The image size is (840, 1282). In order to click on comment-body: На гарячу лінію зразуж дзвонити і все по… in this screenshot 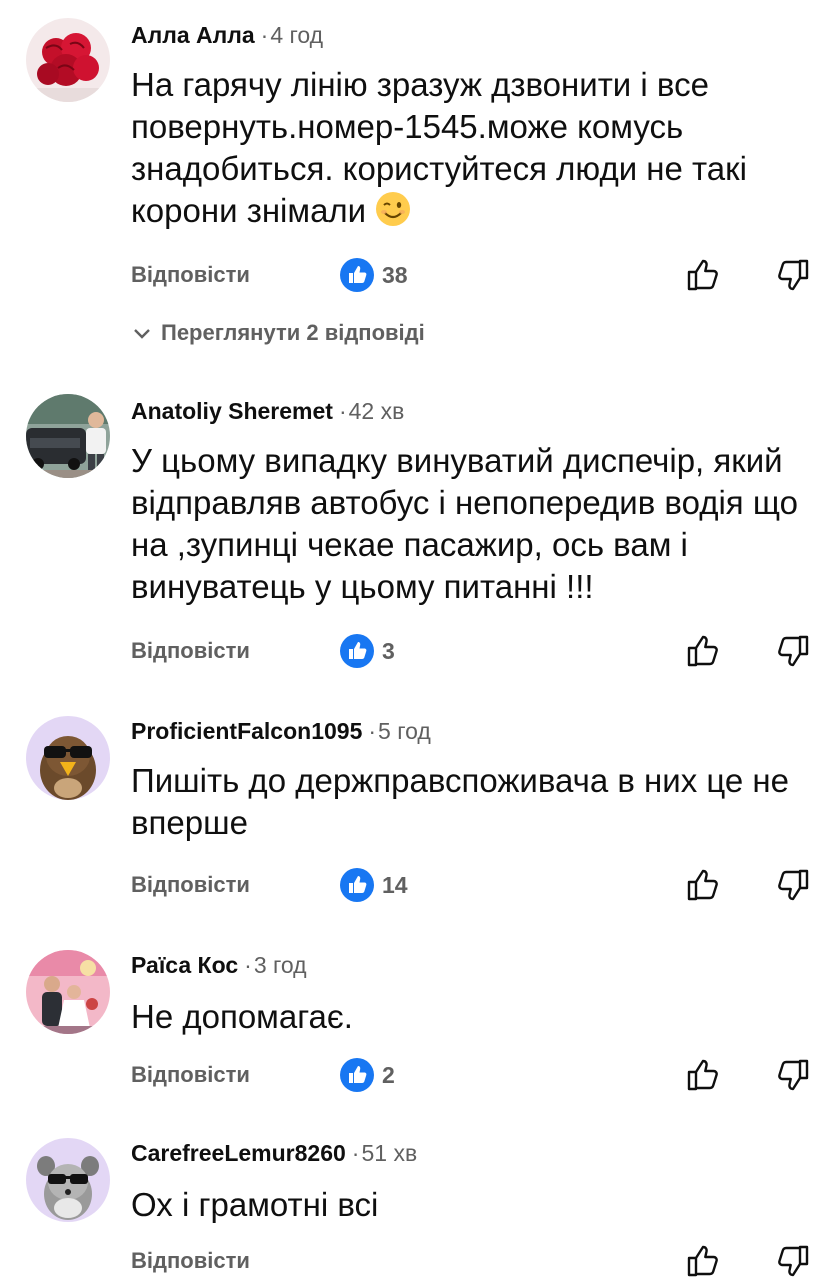, I will do `click(439, 147)`.